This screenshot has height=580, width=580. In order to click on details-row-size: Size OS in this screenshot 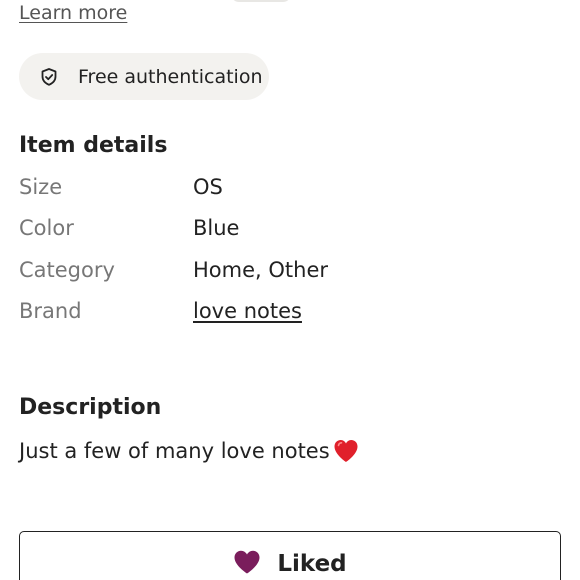, I will do `click(289, 190)`.